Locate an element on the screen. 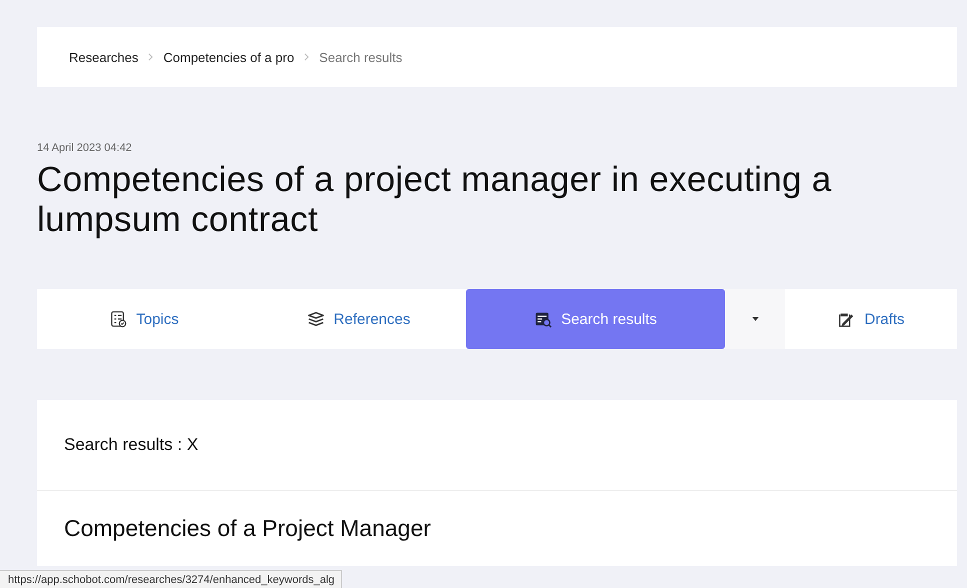 This screenshot has height=588, width=967. caret-icon is located at coordinates (755, 319).